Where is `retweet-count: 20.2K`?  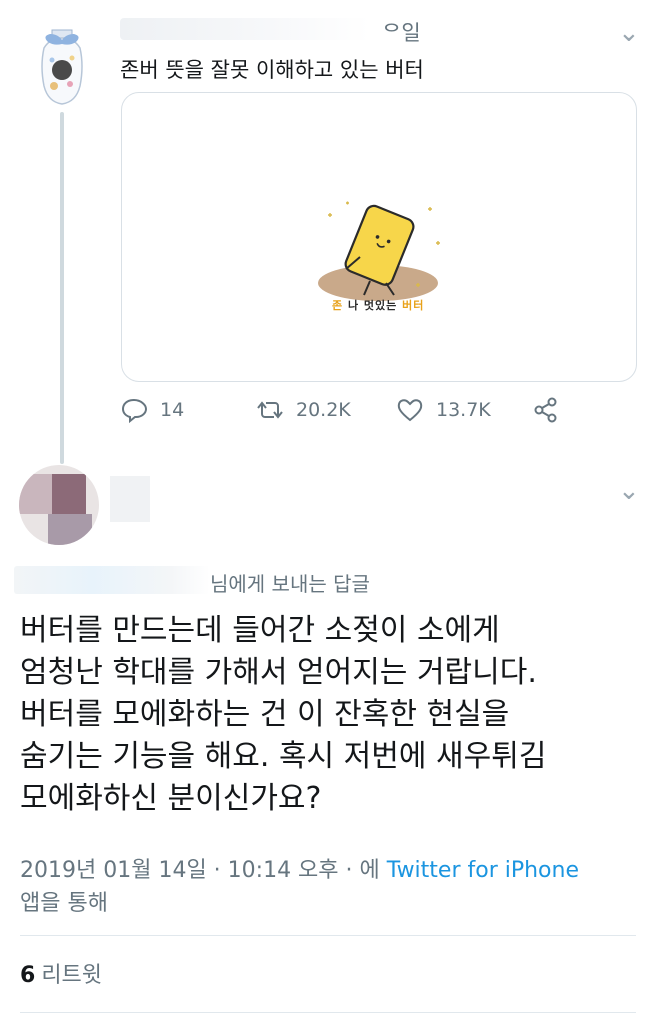
retweet-count: 20.2K is located at coordinates (323, 410).